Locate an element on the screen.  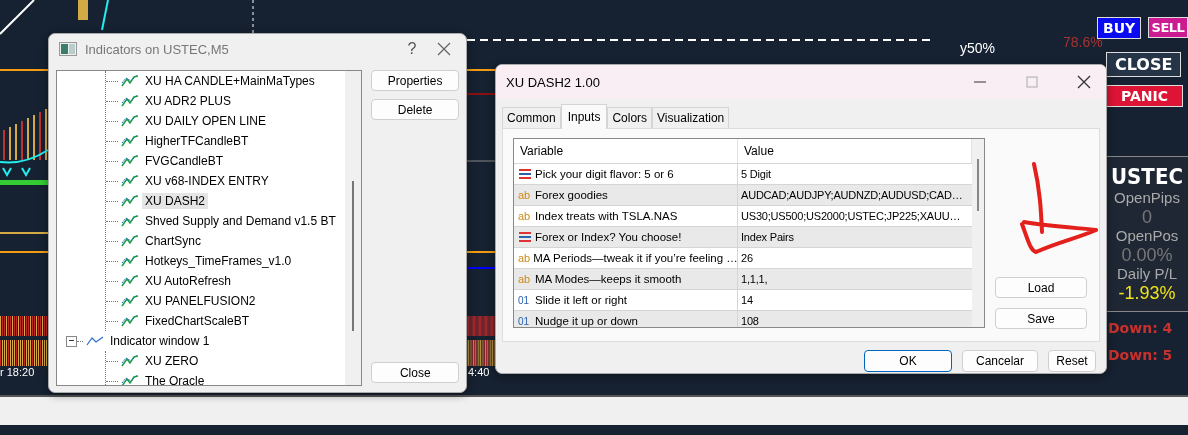
value-cell: 26 is located at coordinates (855, 258).